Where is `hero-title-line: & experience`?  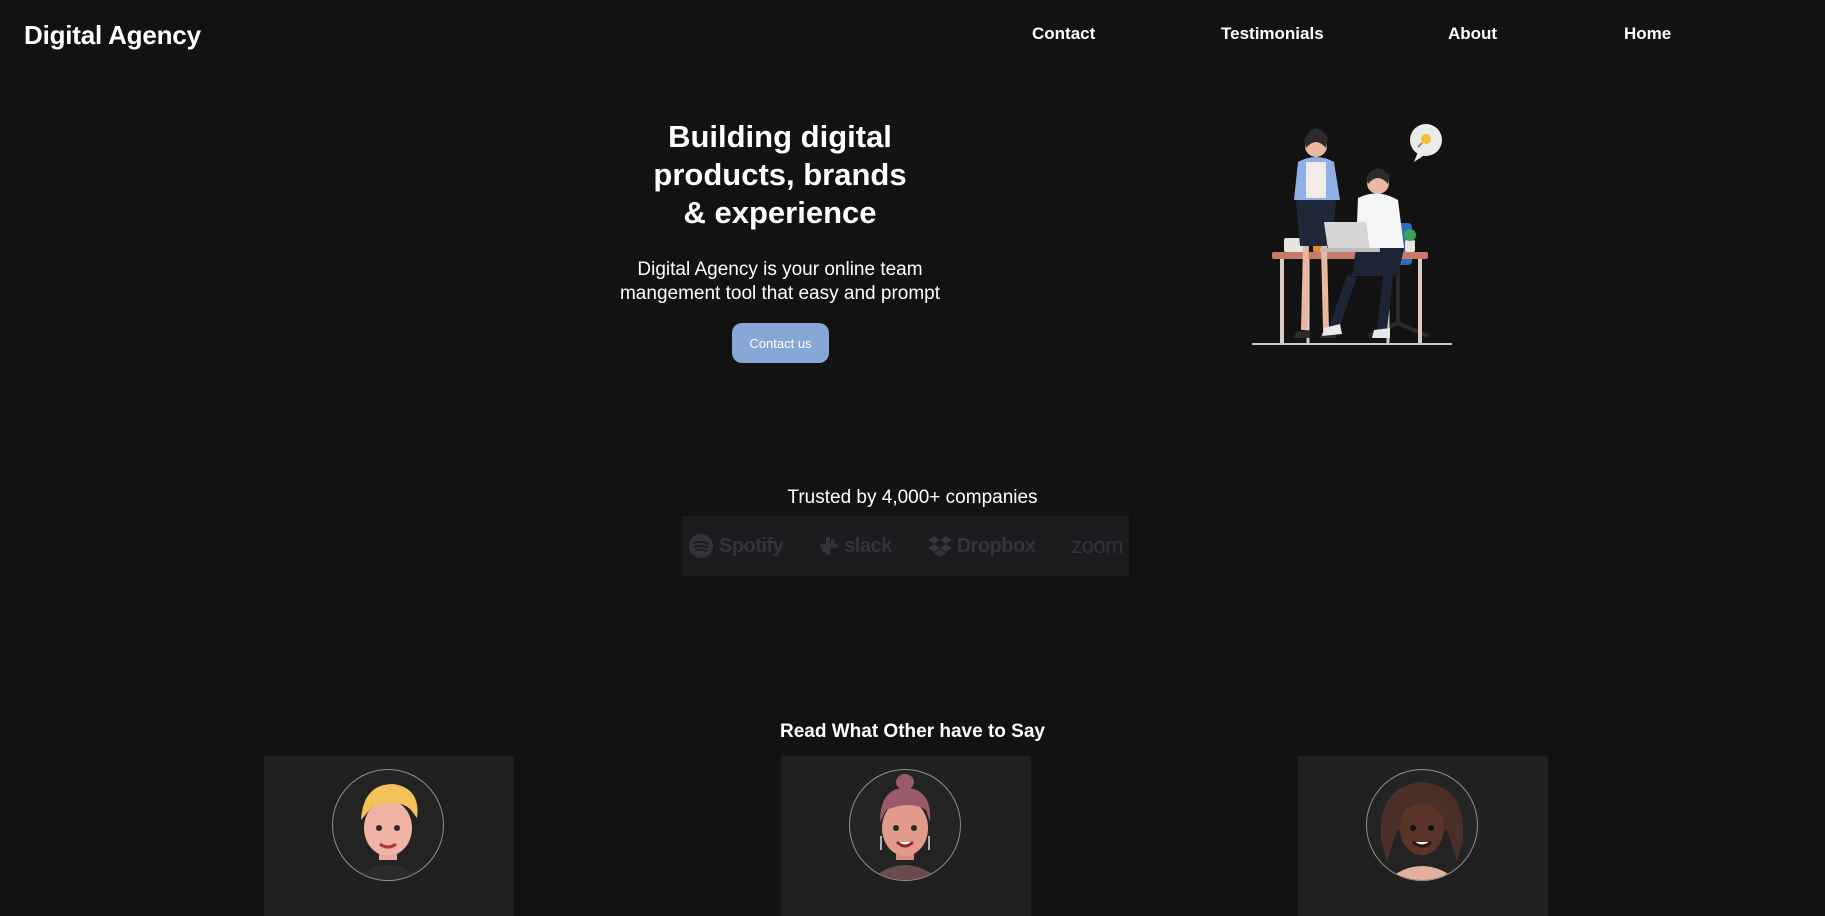 hero-title-line: & experience is located at coordinates (780, 212).